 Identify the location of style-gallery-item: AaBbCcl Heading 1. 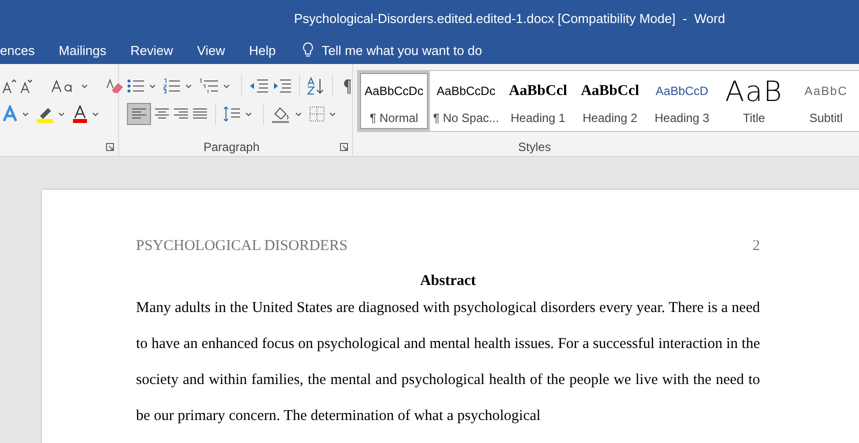
(538, 101).